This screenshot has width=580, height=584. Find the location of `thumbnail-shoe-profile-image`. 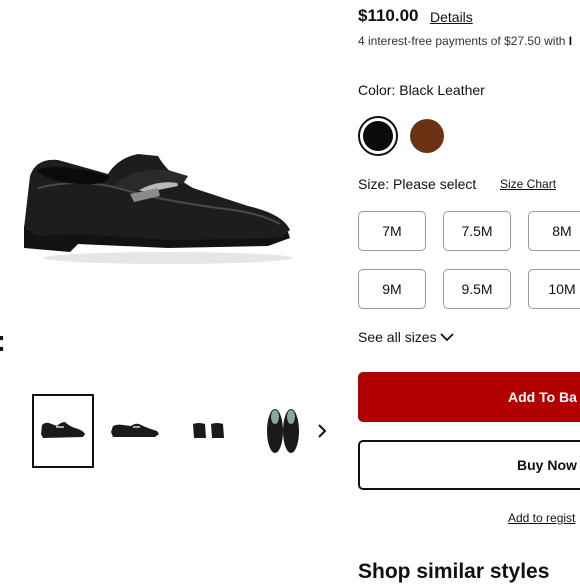

thumbnail-shoe-profile-image is located at coordinates (135, 430).